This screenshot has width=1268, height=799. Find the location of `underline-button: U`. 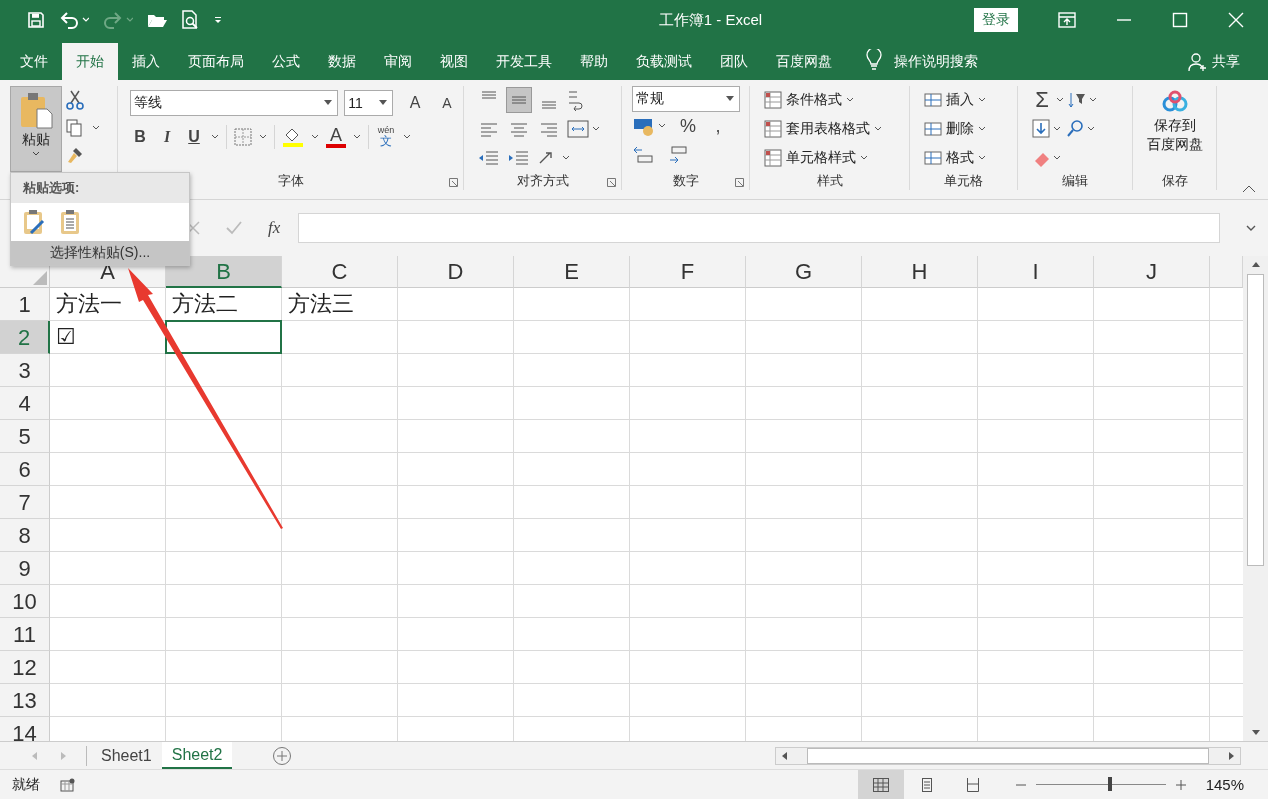

underline-button: U is located at coordinates (194, 136).